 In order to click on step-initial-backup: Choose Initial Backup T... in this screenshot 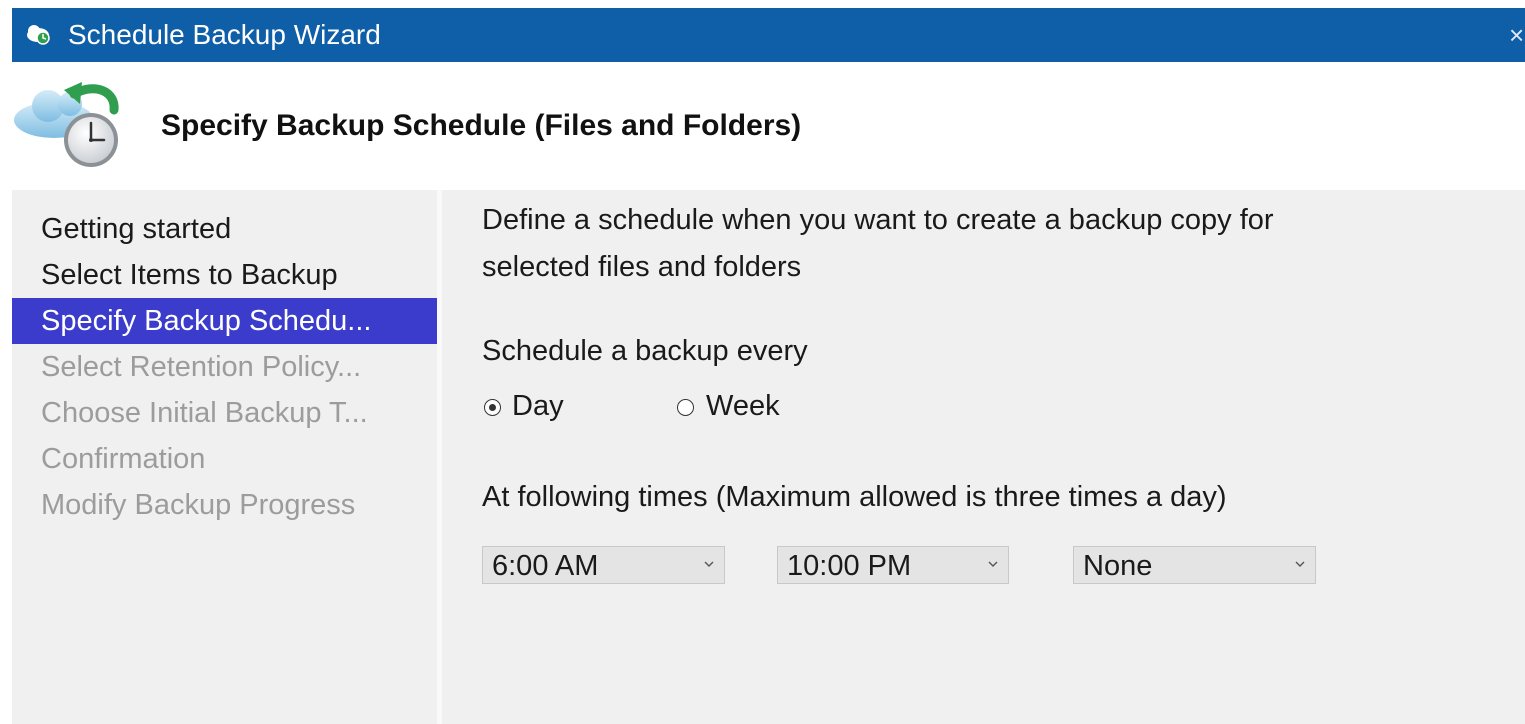, I will do `click(204, 413)`.